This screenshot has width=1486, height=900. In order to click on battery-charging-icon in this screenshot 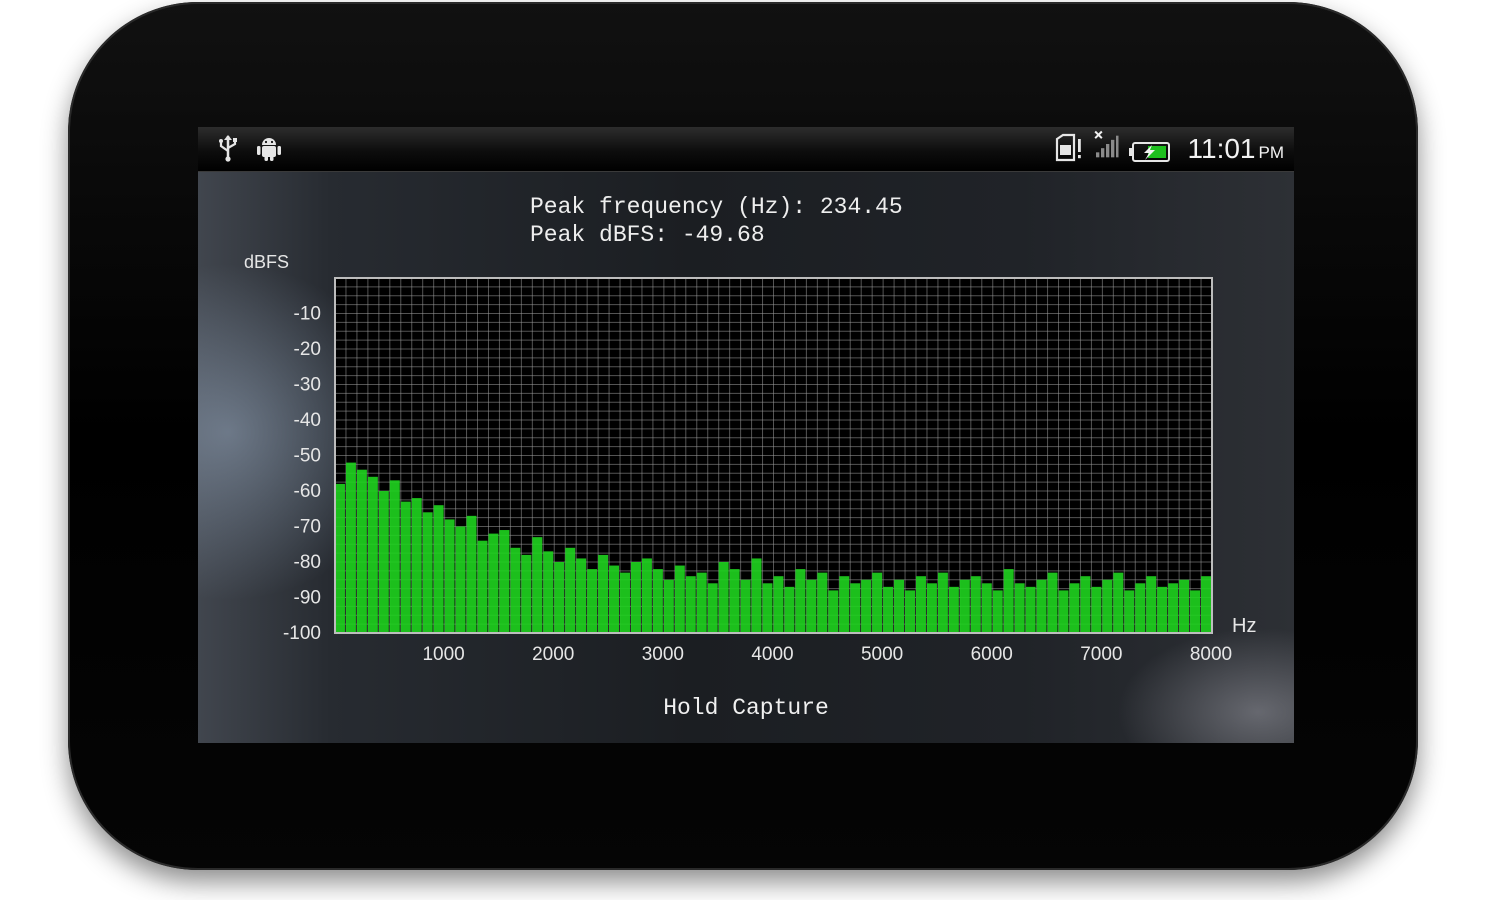, I will do `click(1149, 152)`.